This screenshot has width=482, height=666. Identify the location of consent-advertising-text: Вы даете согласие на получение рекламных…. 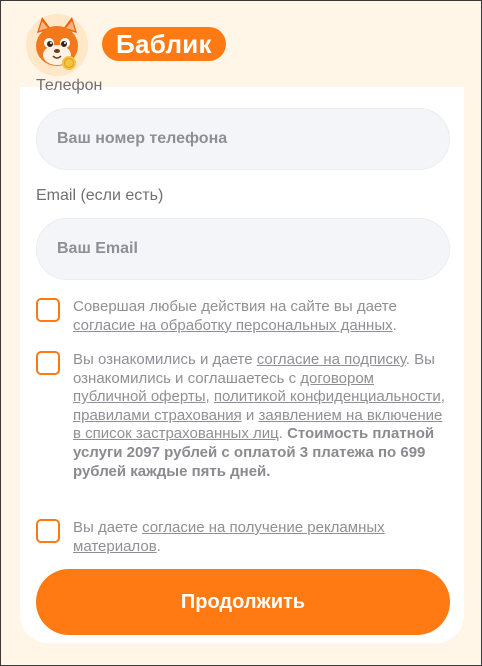
(262, 537).